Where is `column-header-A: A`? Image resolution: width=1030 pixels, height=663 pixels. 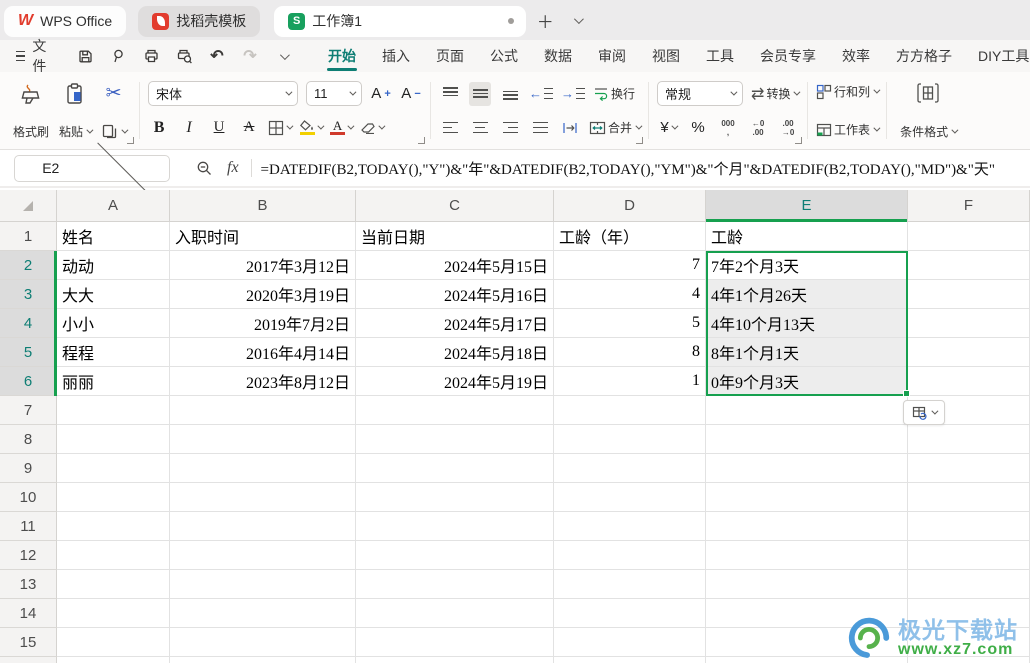 column-header-A: A is located at coordinates (113, 206).